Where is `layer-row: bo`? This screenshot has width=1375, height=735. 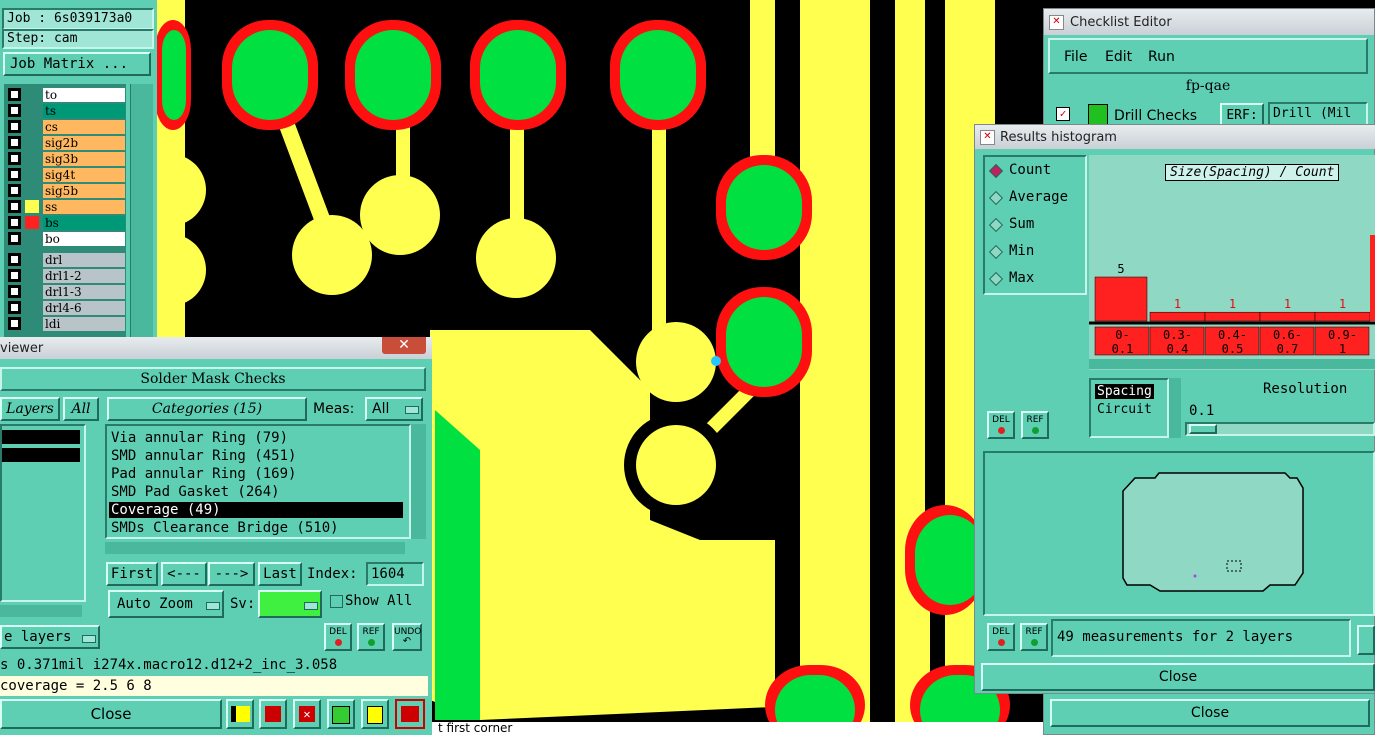 layer-row: bo is located at coordinates (67, 239).